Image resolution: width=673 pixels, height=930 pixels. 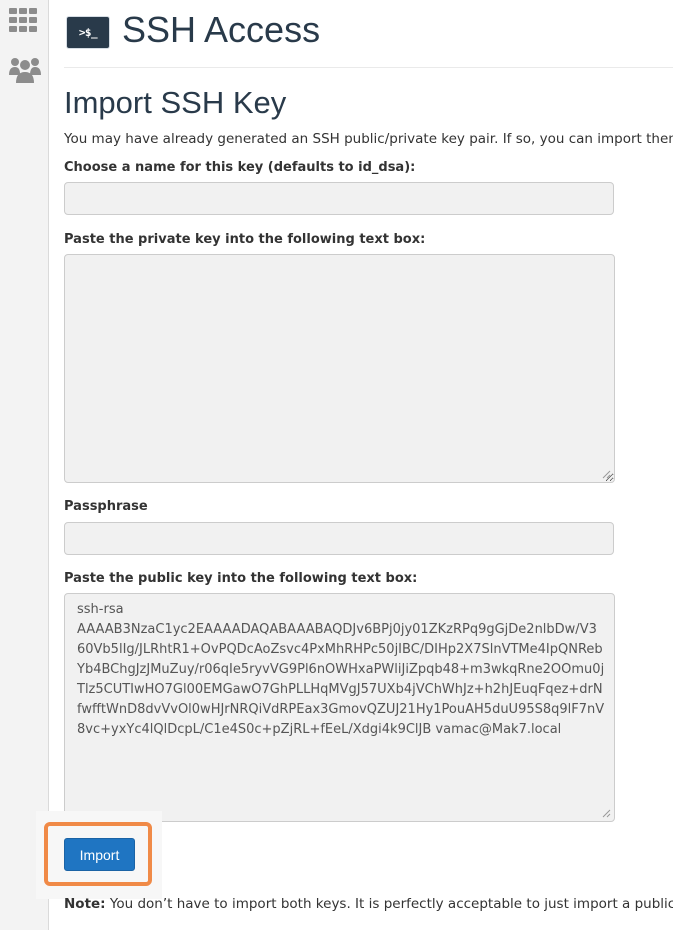 I want to click on import-button: Import, so click(x=99, y=854).